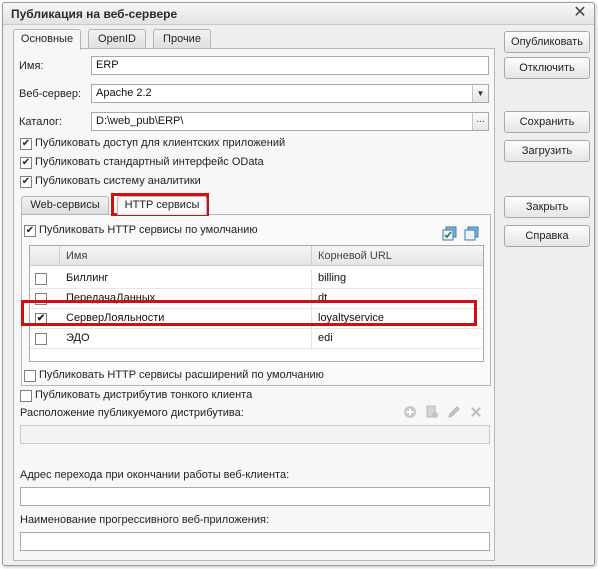  Describe the element at coordinates (162, 205) in the screenshot. I see `tab-http-services: HTTP сервисы` at that location.